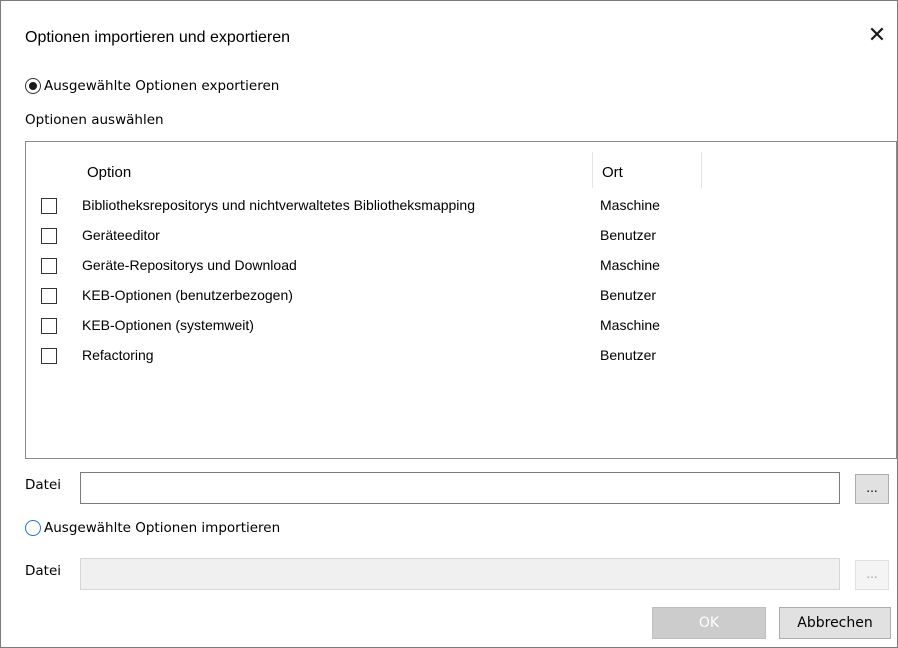  I want to click on import-file-input, so click(460, 574).